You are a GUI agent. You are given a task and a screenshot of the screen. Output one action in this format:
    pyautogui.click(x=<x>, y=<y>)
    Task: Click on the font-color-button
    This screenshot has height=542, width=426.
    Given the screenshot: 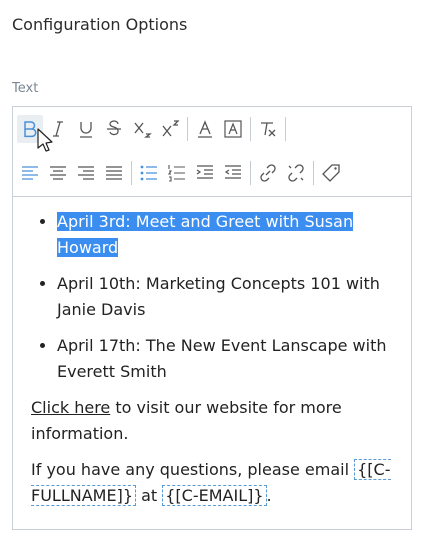 What is the action you would take?
    pyautogui.click(x=205, y=129)
    